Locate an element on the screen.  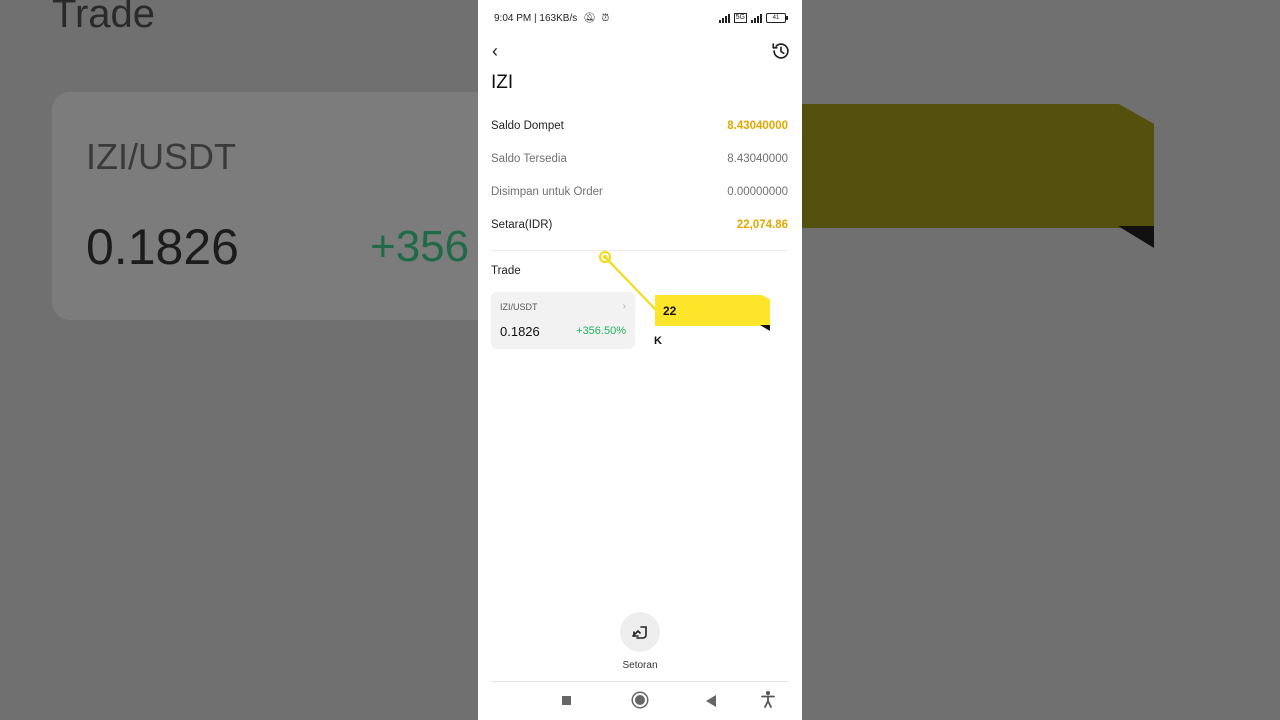
trade-section-title: Trade is located at coordinates (506, 271).